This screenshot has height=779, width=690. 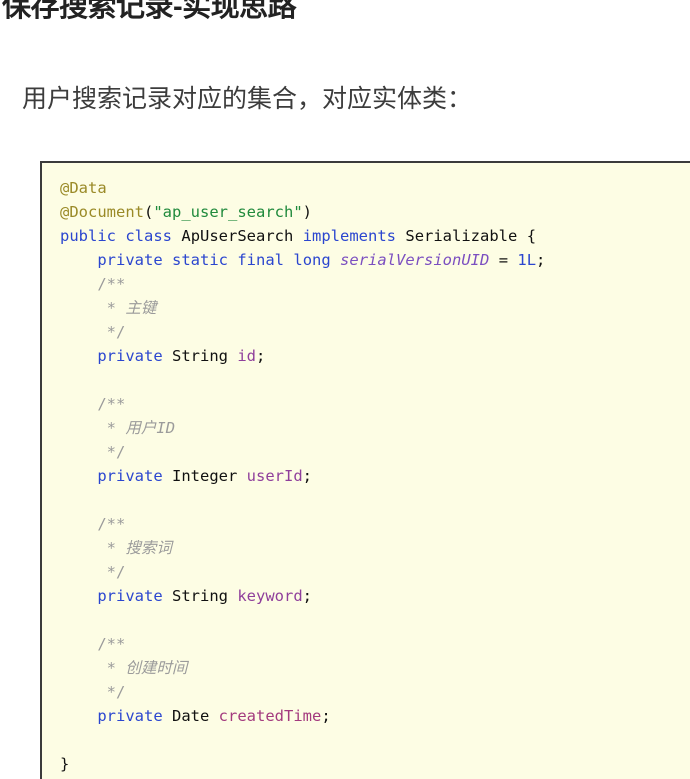 What do you see at coordinates (130, 716) in the screenshot?
I see `keyword-private-4: private` at bounding box center [130, 716].